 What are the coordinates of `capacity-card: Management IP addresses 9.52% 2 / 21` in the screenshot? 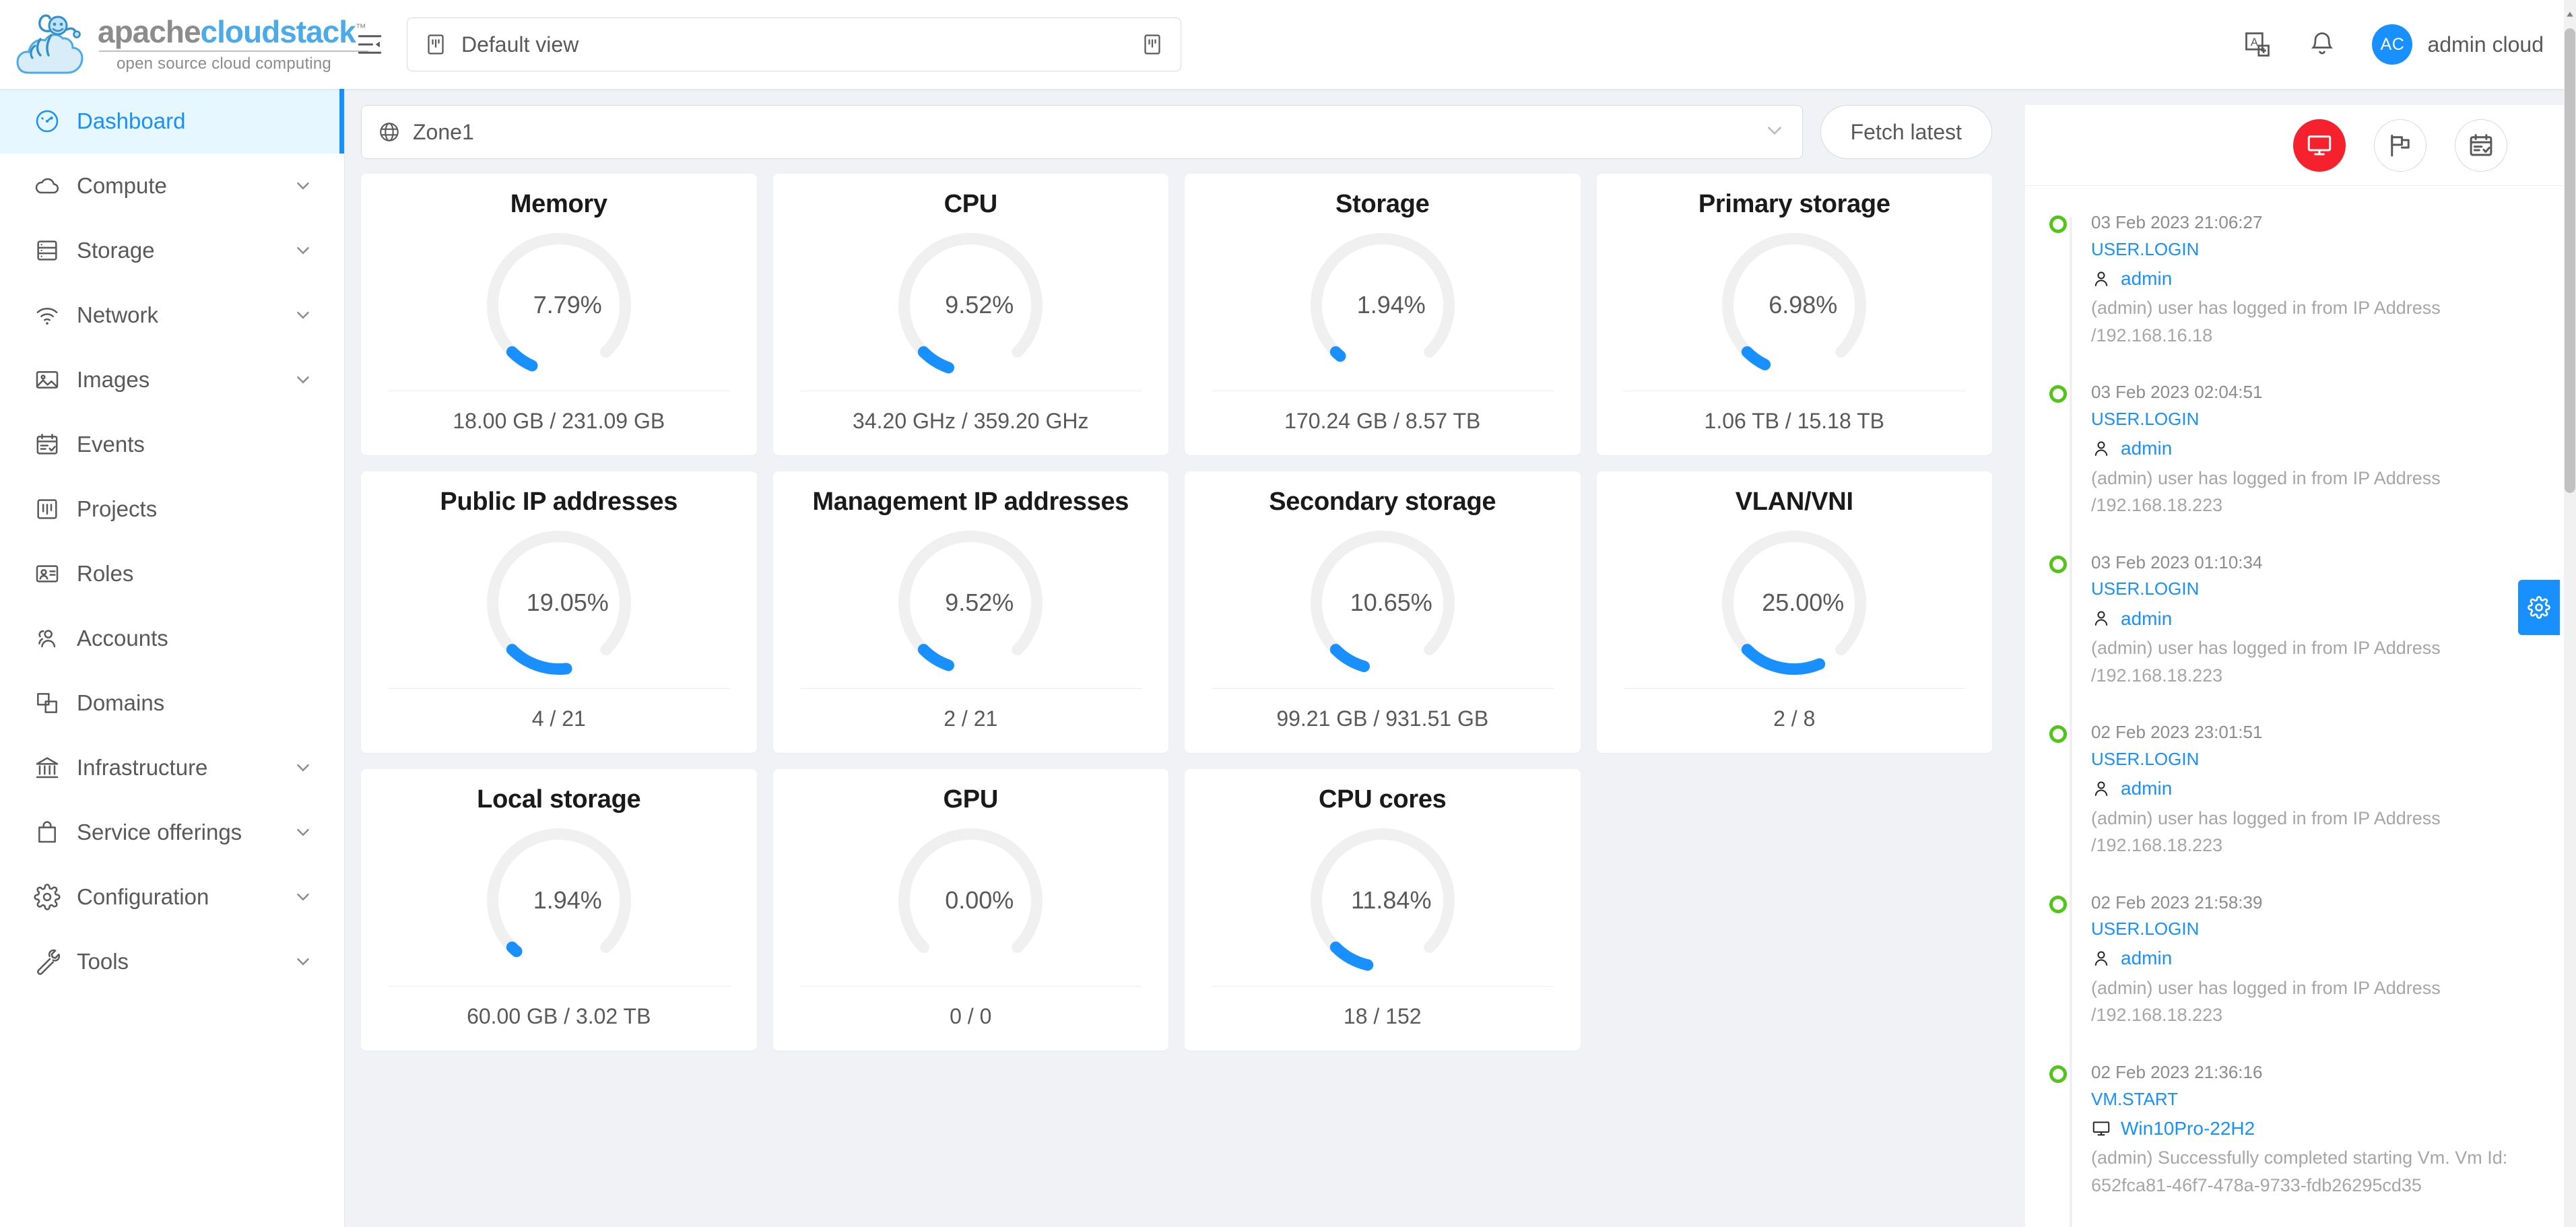 It's located at (970, 612).